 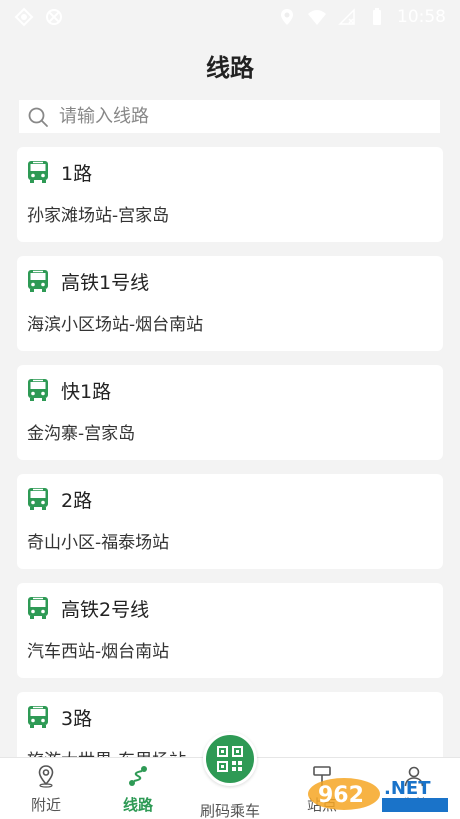 I want to click on battery-icon, so click(x=377, y=16).